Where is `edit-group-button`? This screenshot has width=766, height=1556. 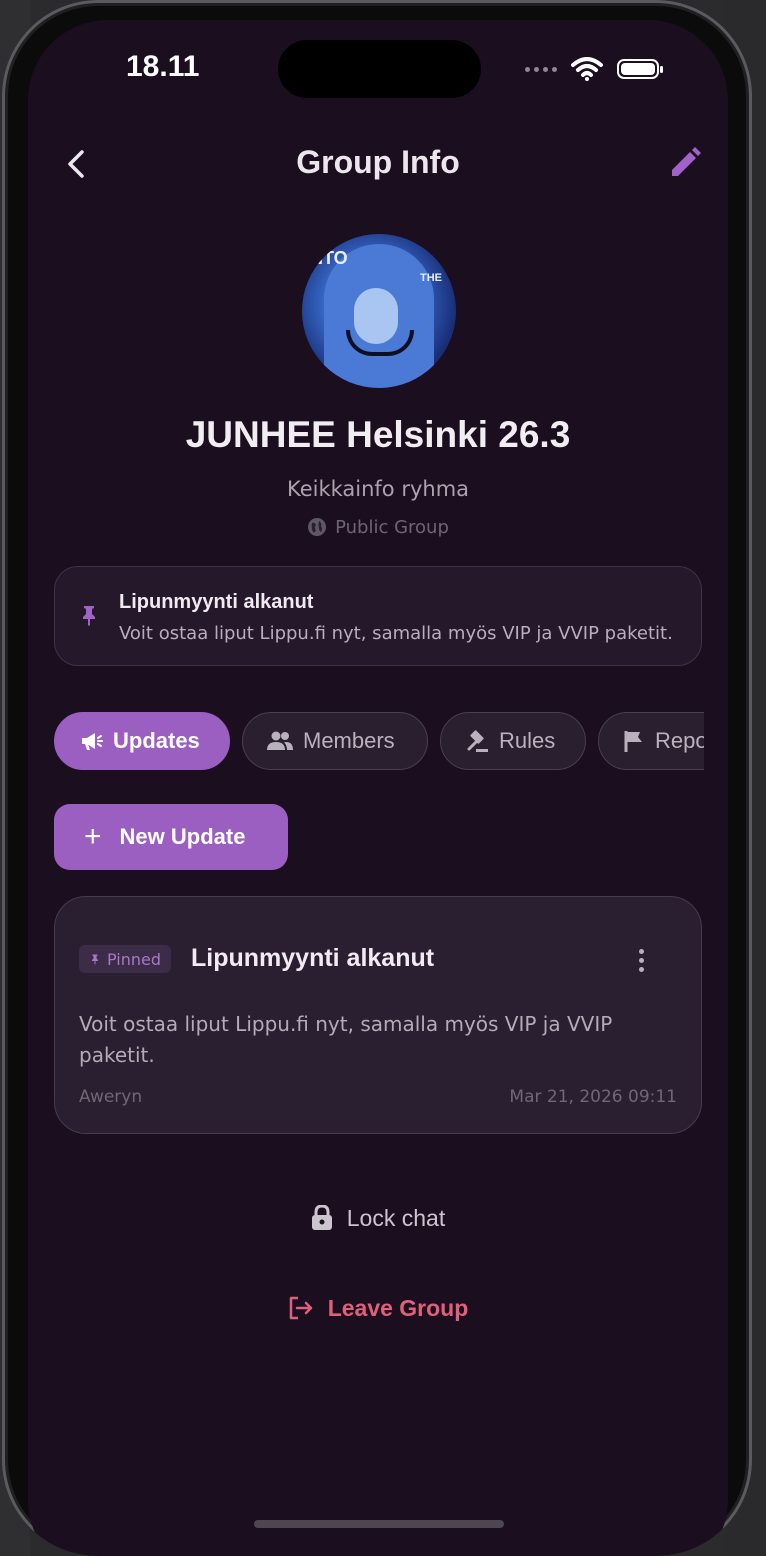
edit-group-button is located at coordinates (688, 166).